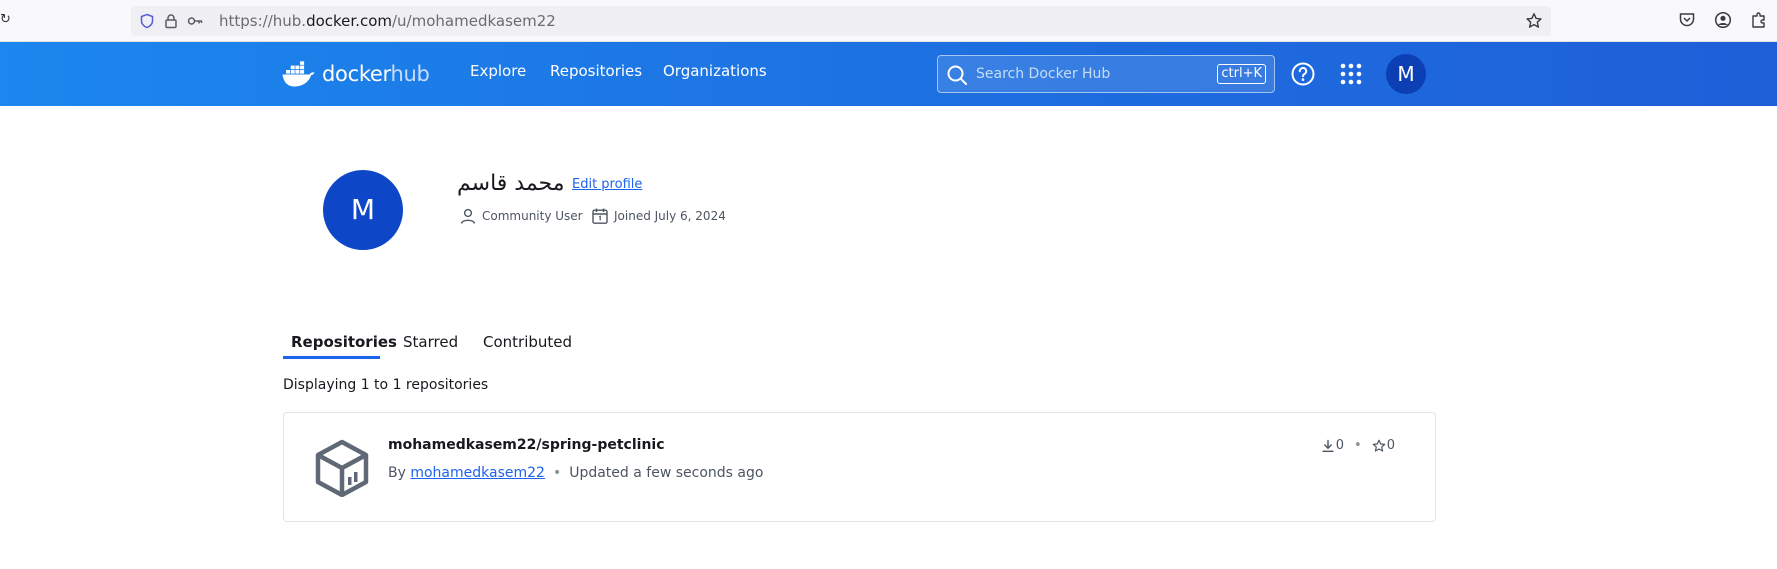 This screenshot has height=569, width=1777. I want to click on bookmark-star-icon, so click(1534, 21).